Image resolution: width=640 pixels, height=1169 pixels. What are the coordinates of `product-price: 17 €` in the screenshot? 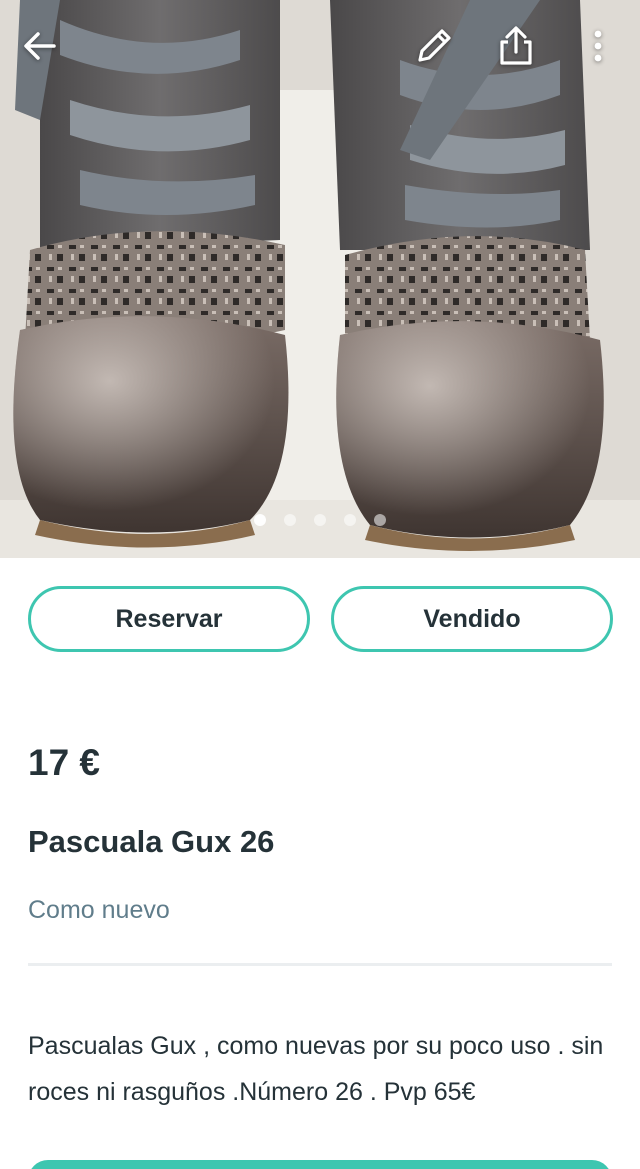 It's located at (64, 762).